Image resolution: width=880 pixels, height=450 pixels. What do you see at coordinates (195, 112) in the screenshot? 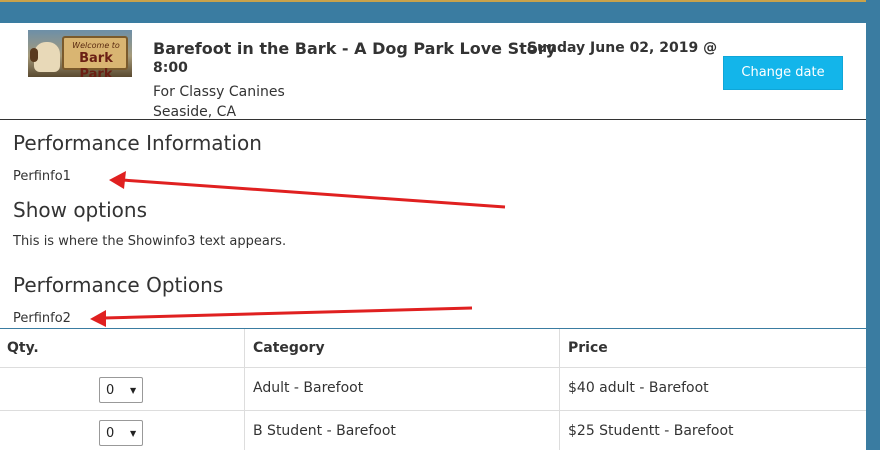
I see `event-location: Seaside, CA` at bounding box center [195, 112].